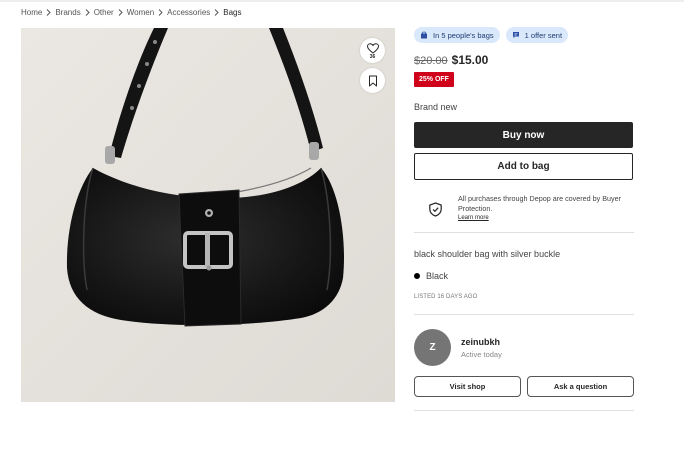 The width and height of the screenshot is (684, 450). Describe the element at coordinates (188, 12) in the screenshot. I see `breadcrumb-accessories: Accessories` at that location.